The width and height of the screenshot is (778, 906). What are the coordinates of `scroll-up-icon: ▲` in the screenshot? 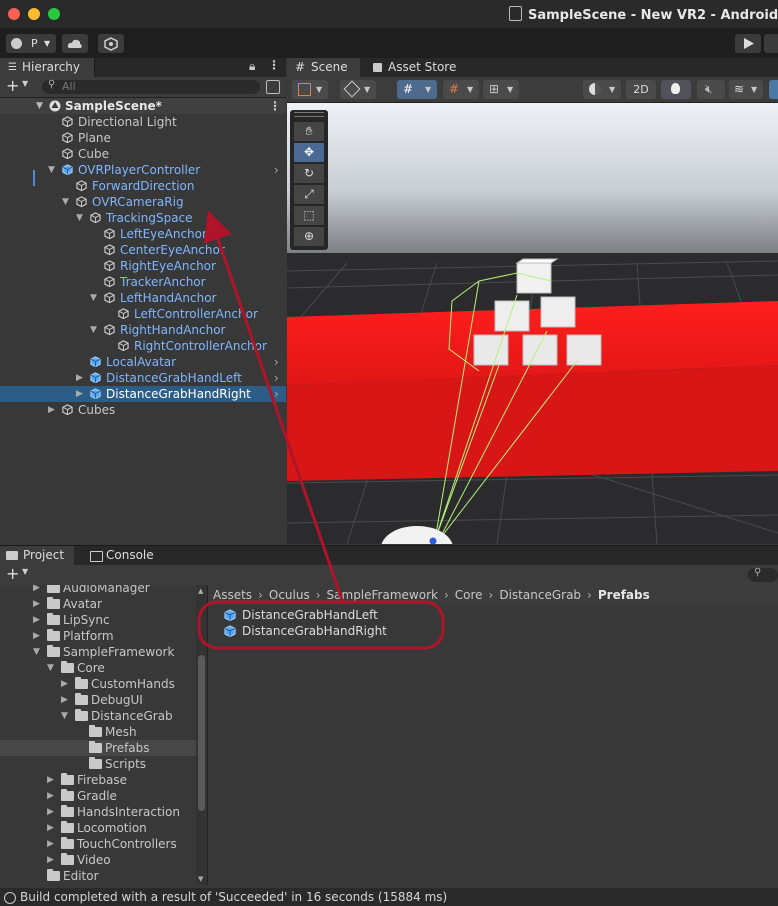 It's located at (200, 591).